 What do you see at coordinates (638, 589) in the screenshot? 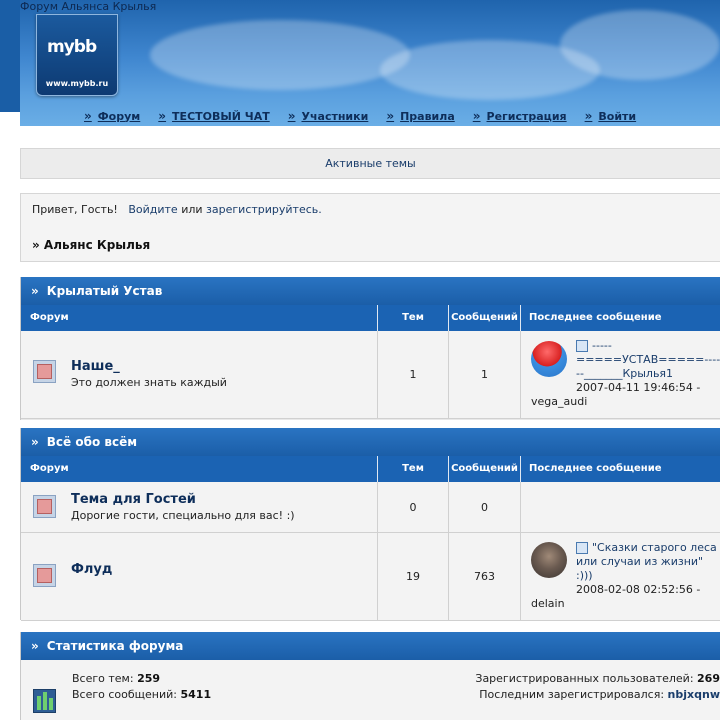
I see `last-post-date: 2008-02-08 02:52:56 -` at bounding box center [638, 589].